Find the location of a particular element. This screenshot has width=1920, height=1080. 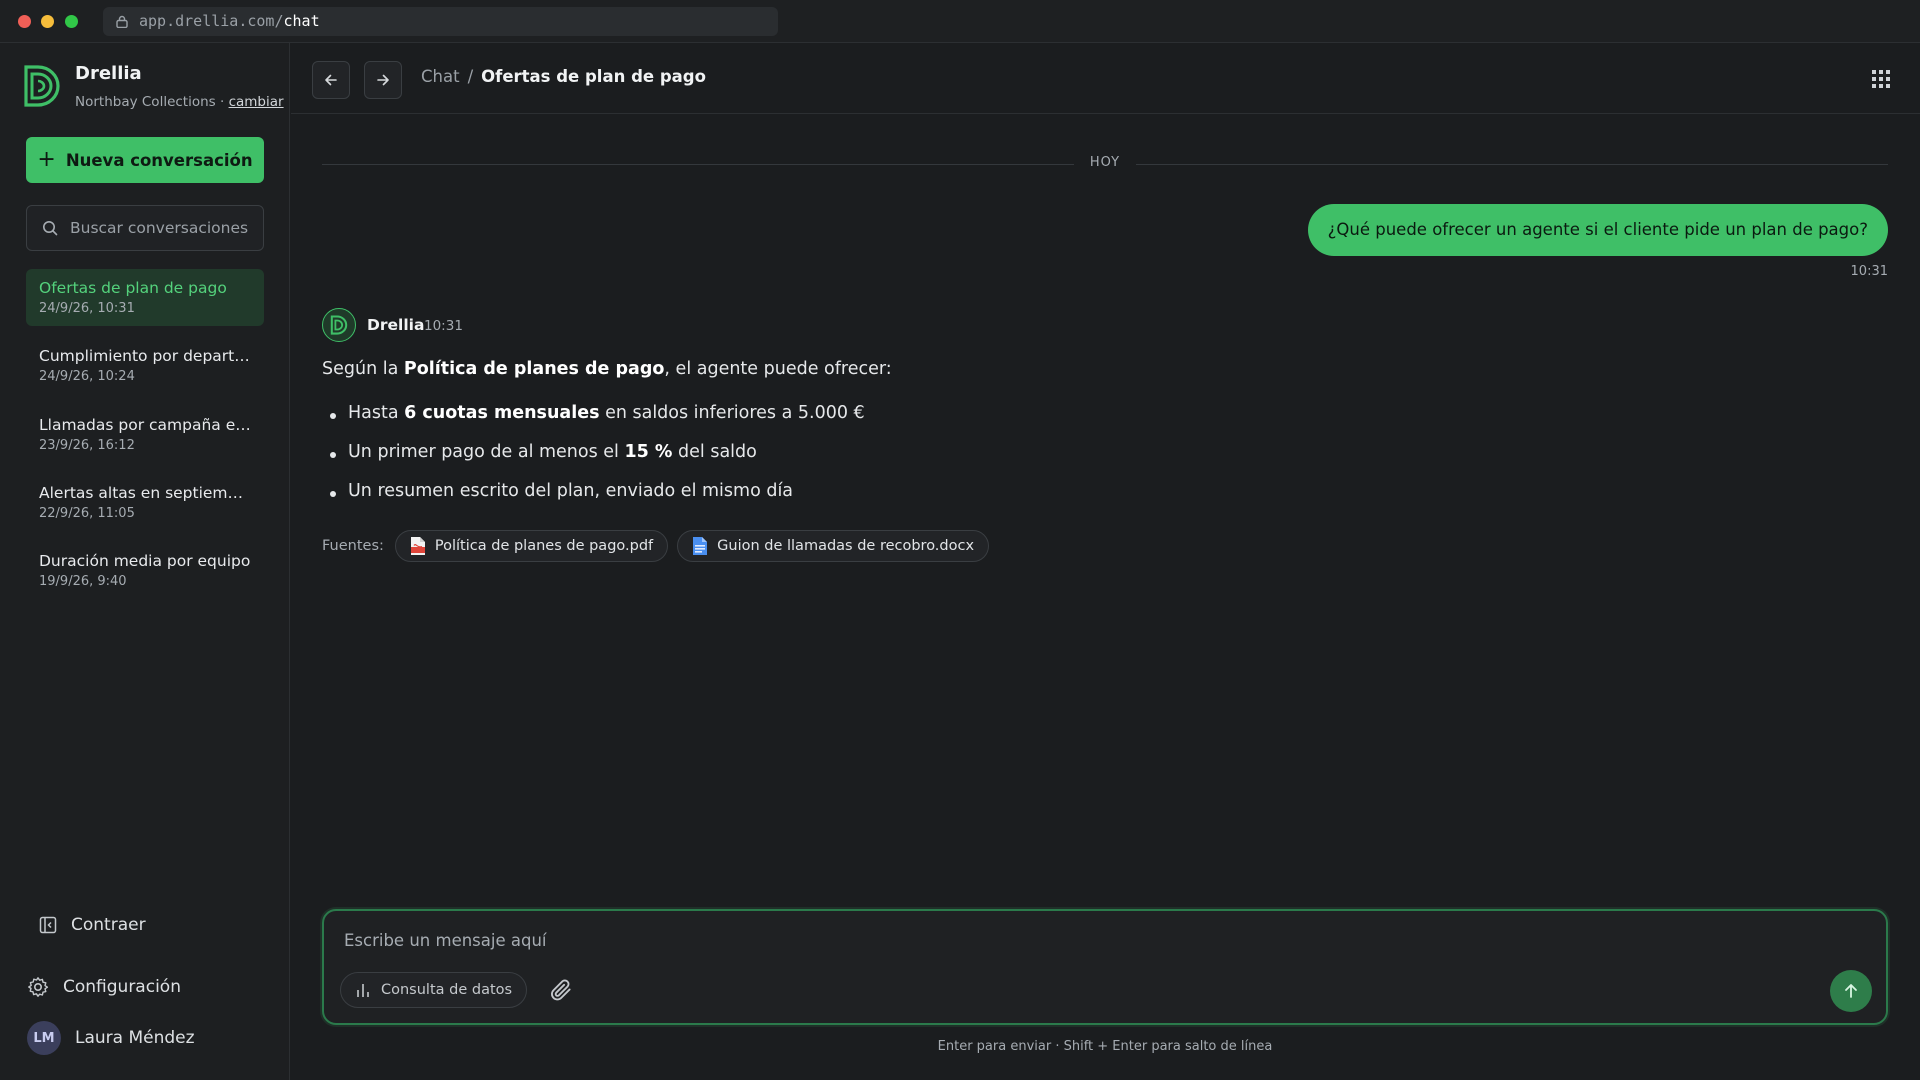

lock-icon is located at coordinates (122, 21).